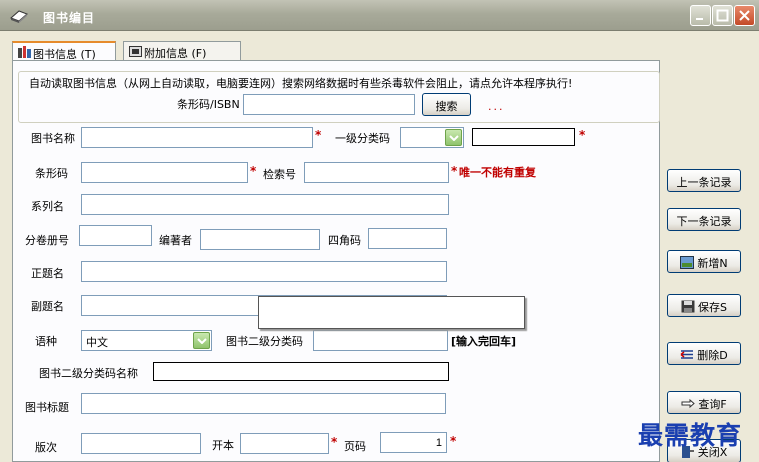  What do you see at coordinates (432, 137) in the screenshot?
I see `category1-select` at bounding box center [432, 137].